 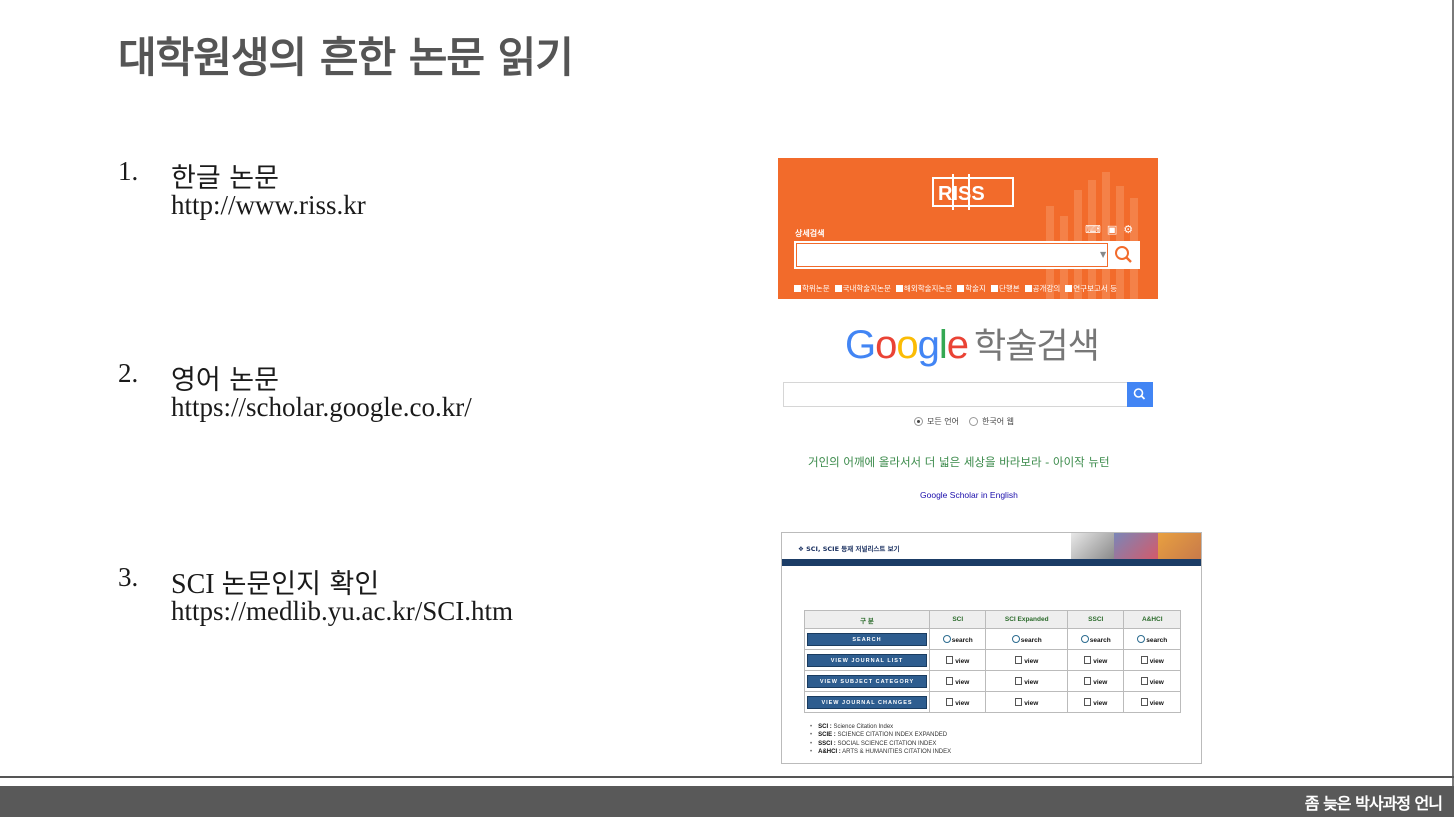 I want to click on legend-abbr: A&HCI :, so click(x=829, y=751).